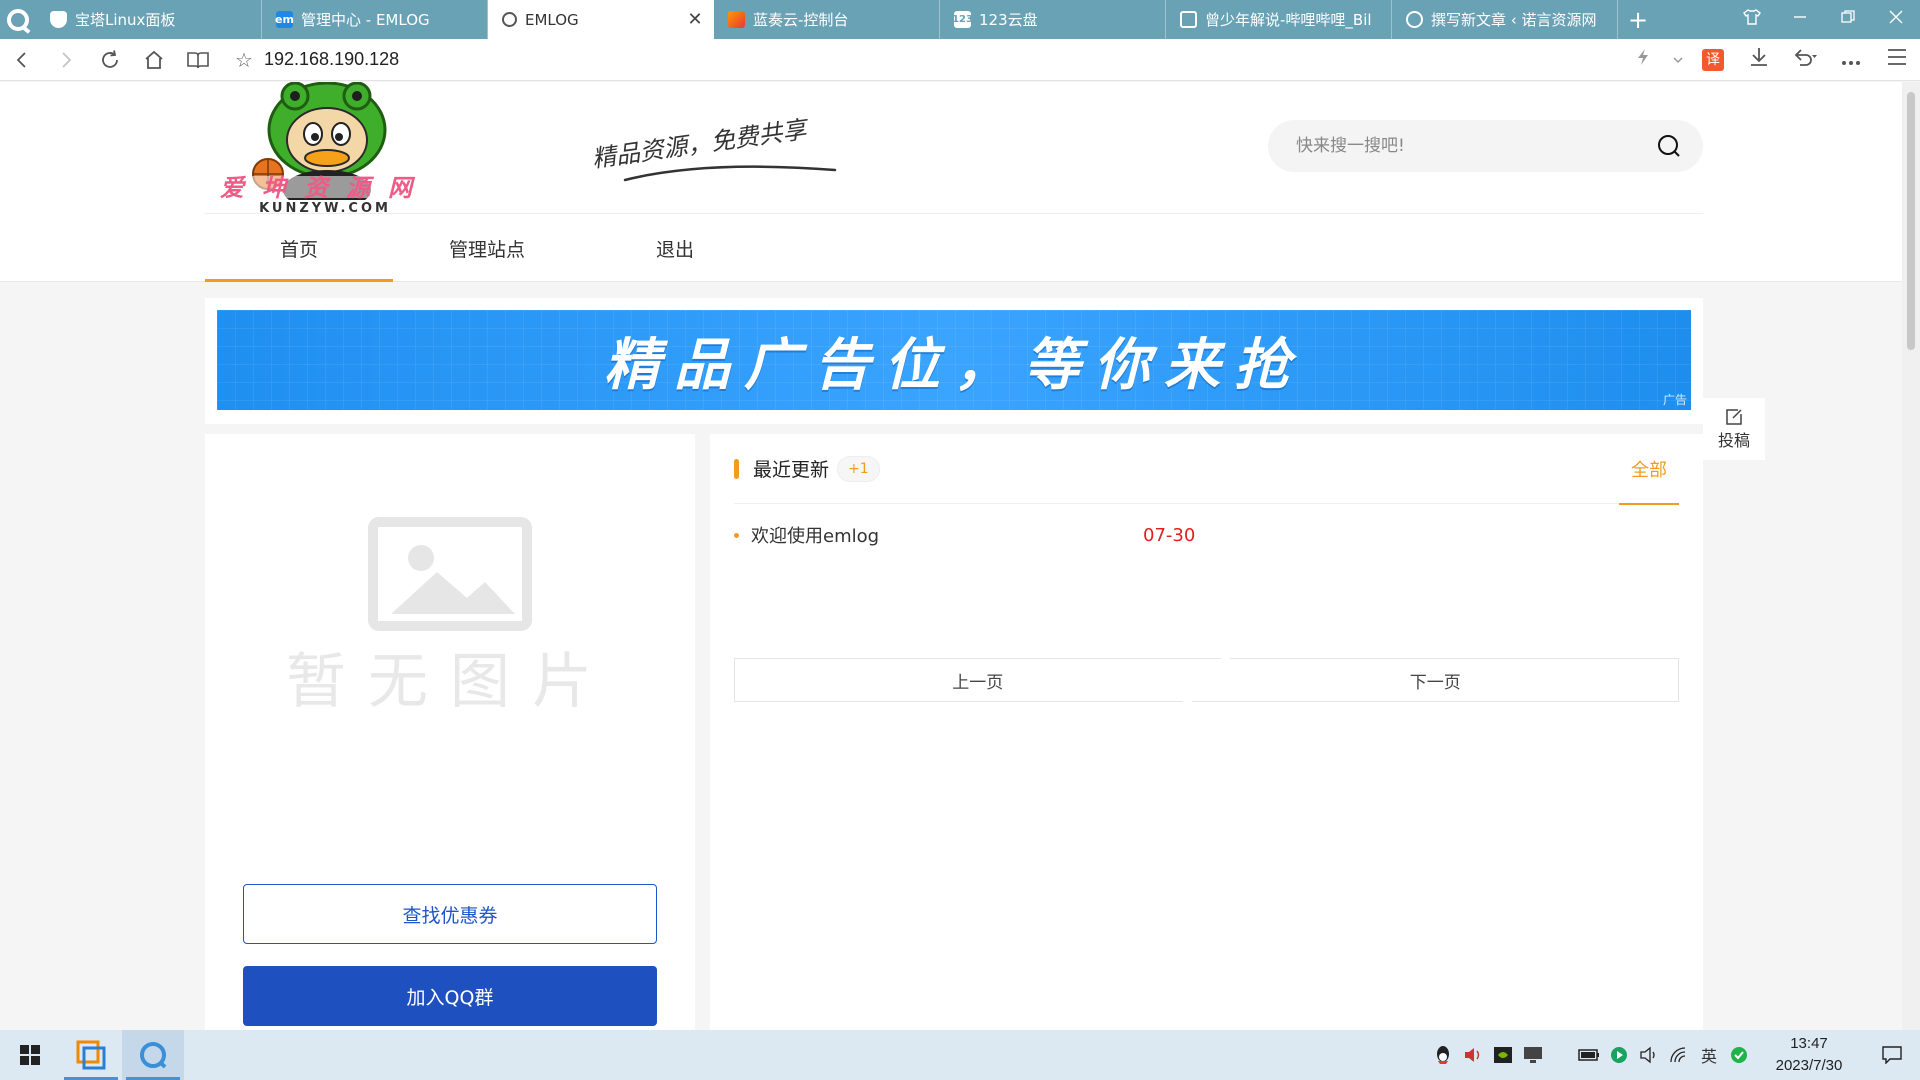  Describe the element at coordinates (601, 19) in the screenshot. I see `tab-emlog: EMLOG ✕` at that location.